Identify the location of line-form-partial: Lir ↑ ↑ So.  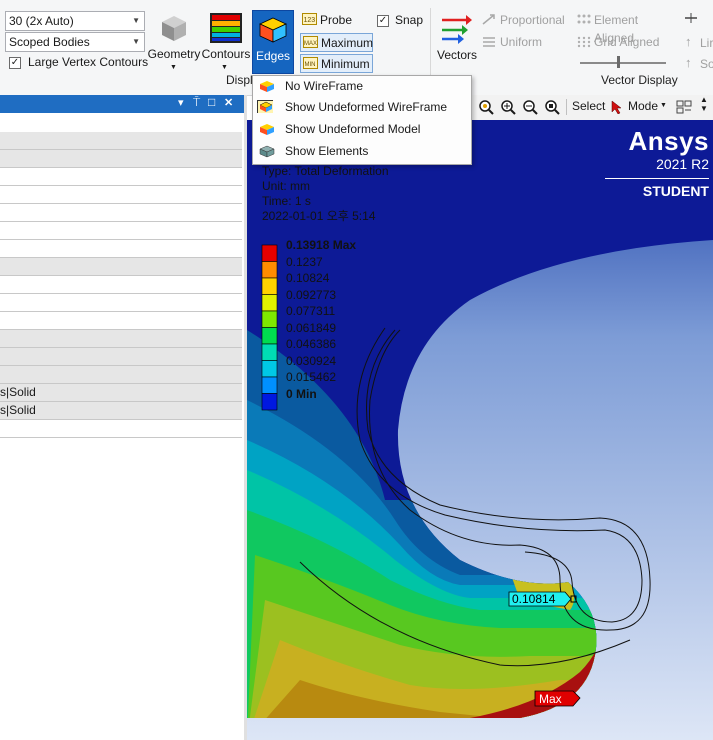
(696, 40).